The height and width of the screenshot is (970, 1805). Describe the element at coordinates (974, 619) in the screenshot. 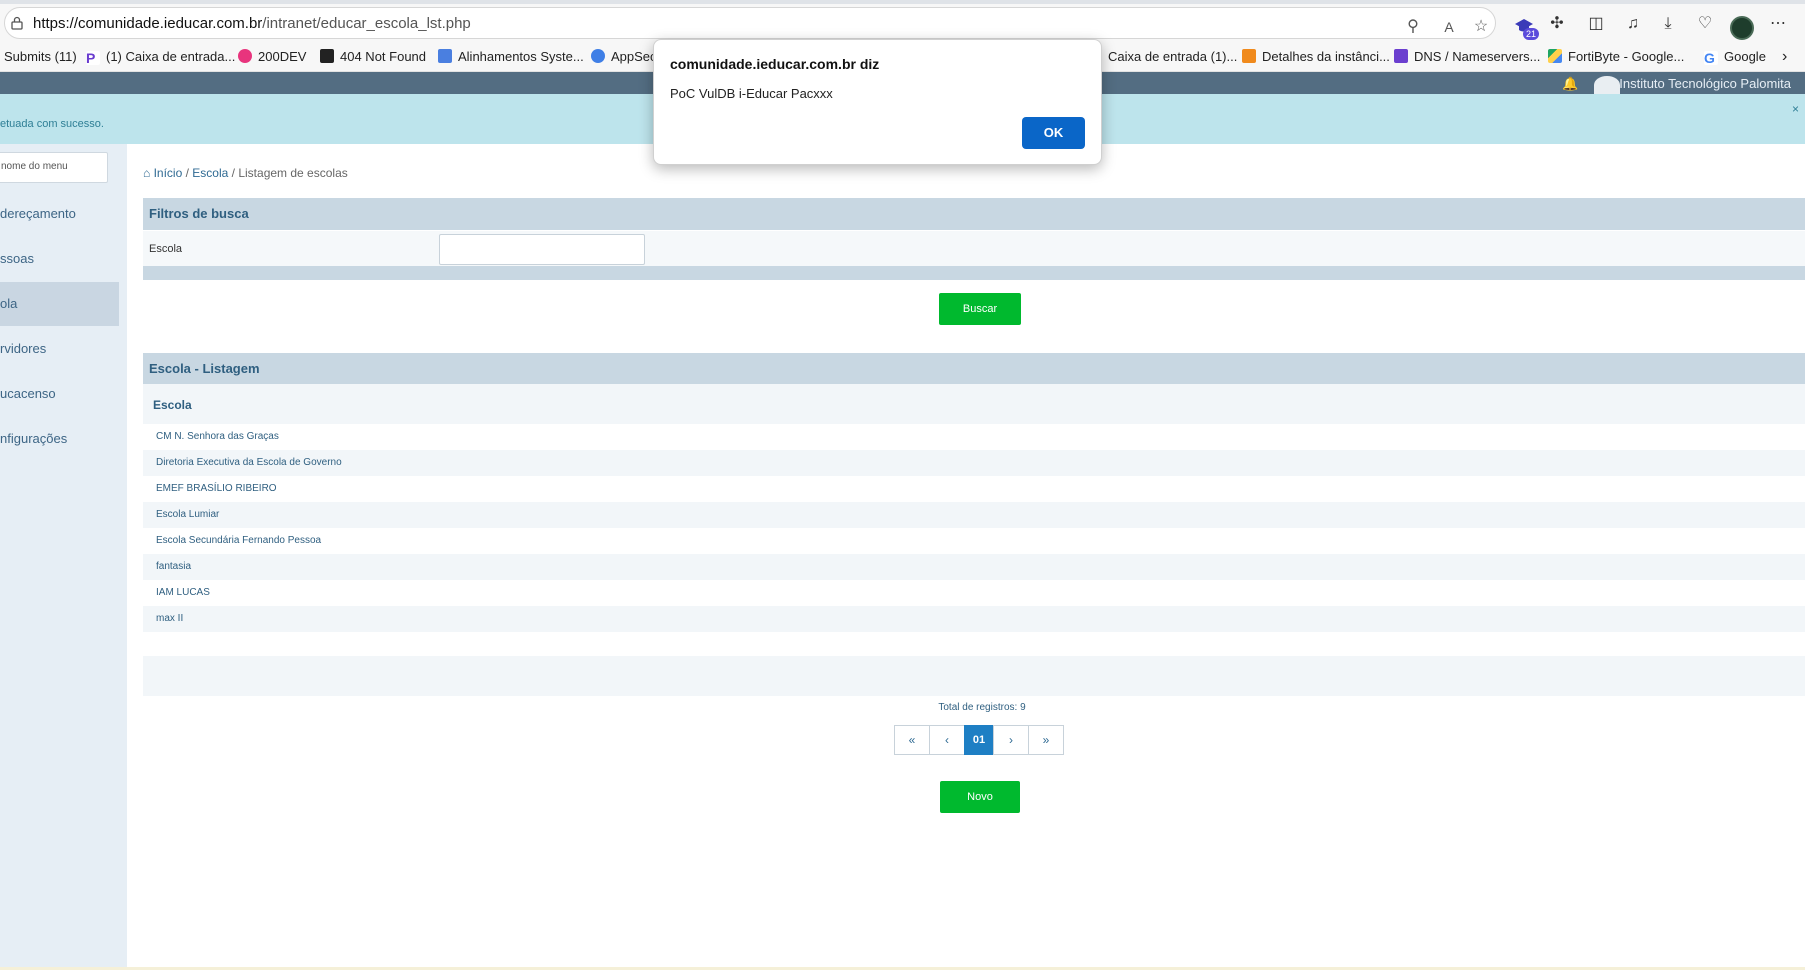

I see `table-row: max II` at that location.